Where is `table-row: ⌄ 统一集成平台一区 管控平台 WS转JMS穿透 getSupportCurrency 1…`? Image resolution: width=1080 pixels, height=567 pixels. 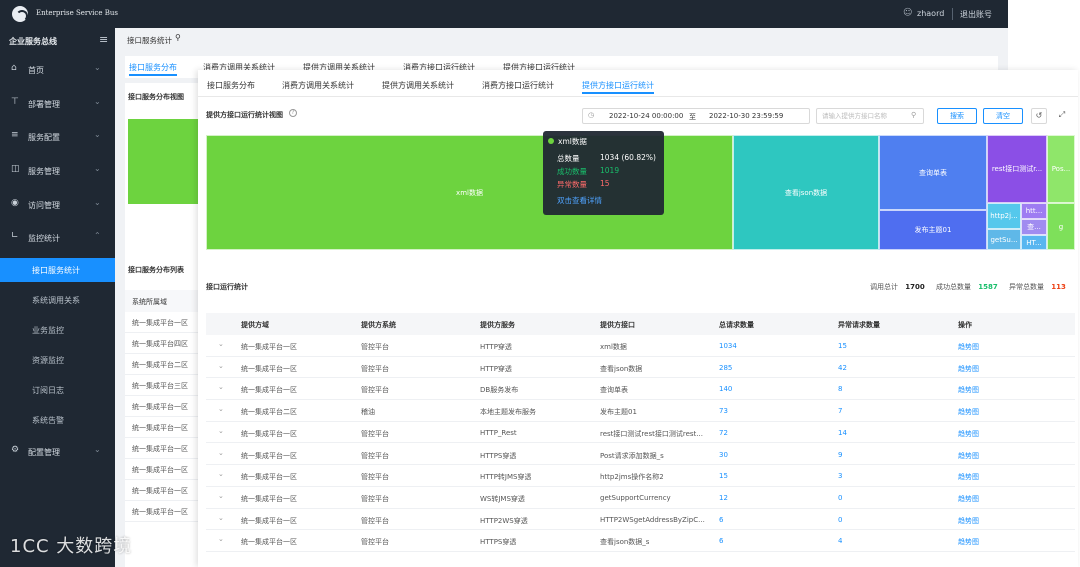
table-row: ⌄ 统一集成平台一区 管控平台 WS转JMS穿透 getSupportCurrency 1… is located at coordinates (640, 498).